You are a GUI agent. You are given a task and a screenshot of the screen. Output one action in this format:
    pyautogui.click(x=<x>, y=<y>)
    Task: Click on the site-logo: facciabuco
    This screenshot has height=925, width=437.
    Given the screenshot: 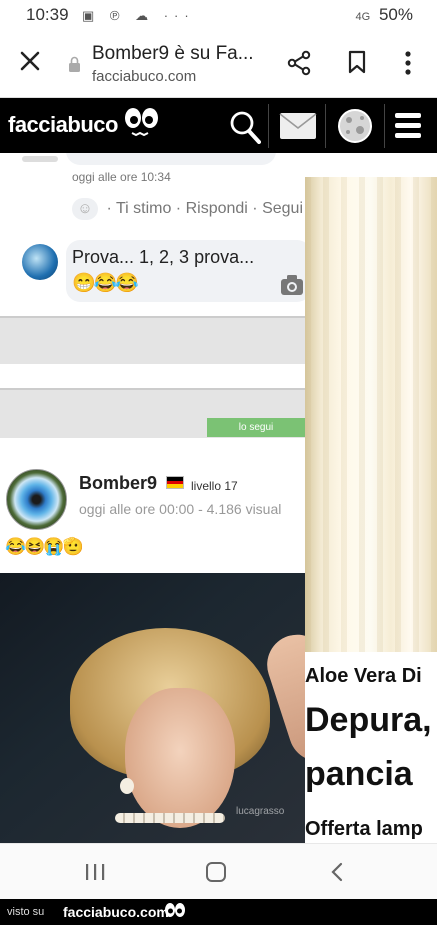 What is the action you would take?
    pyautogui.click(x=63, y=125)
    